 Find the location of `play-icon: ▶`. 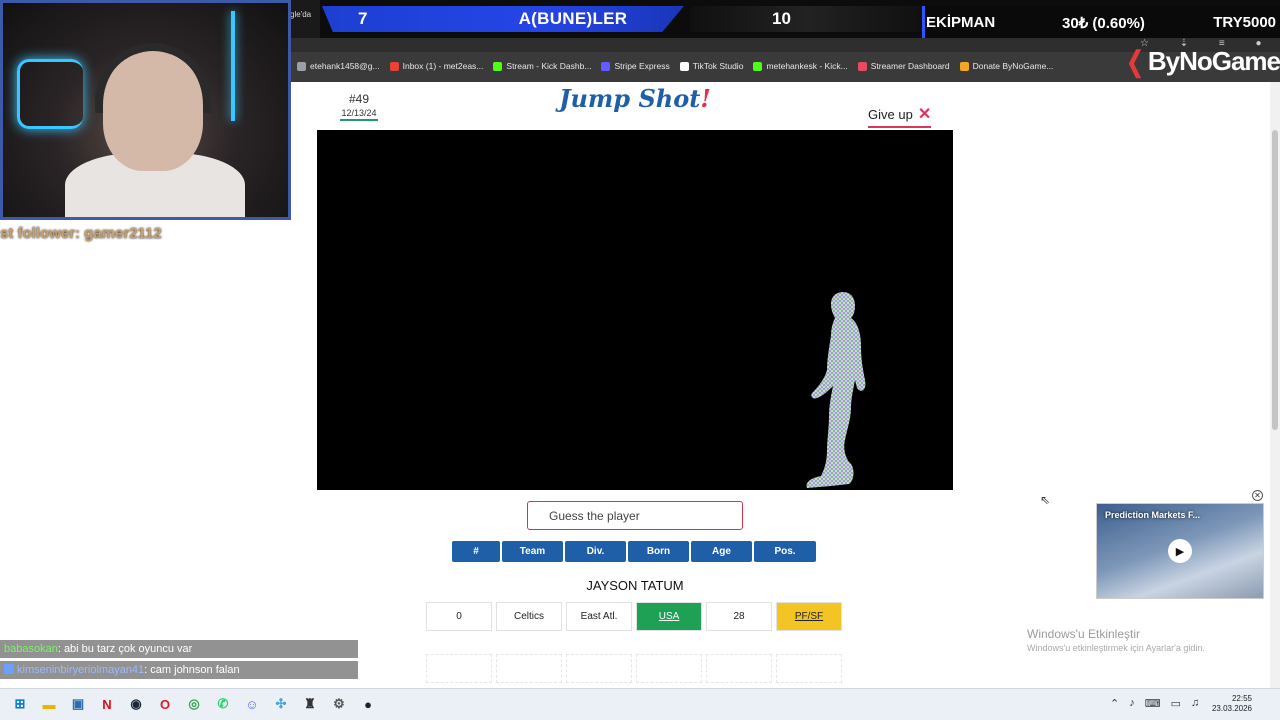

play-icon: ▶ is located at coordinates (1180, 551).